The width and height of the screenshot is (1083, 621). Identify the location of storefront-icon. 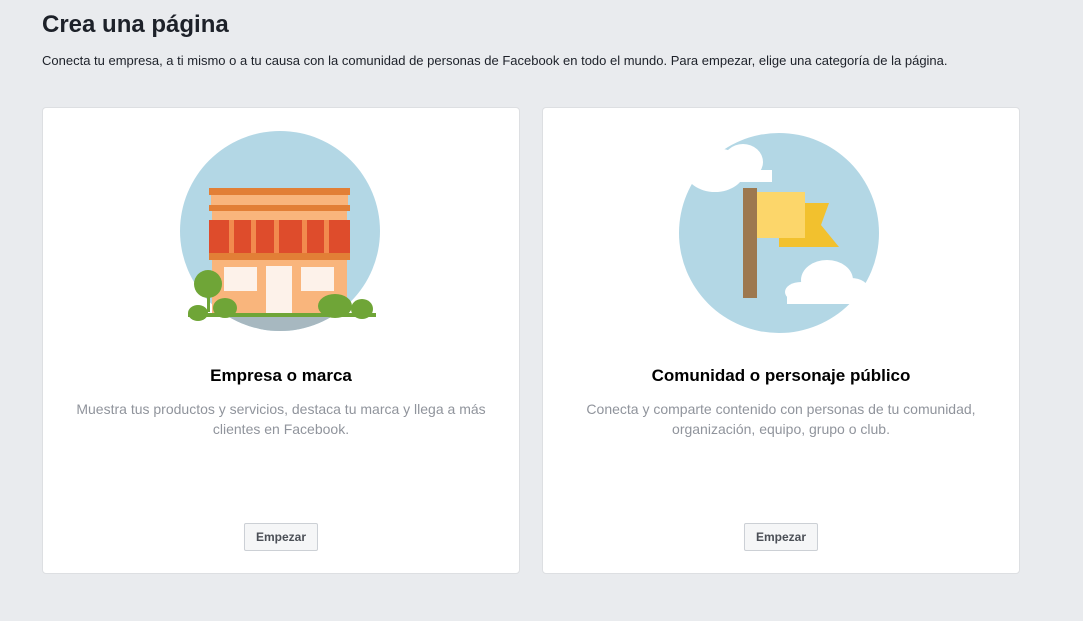
(280, 231).